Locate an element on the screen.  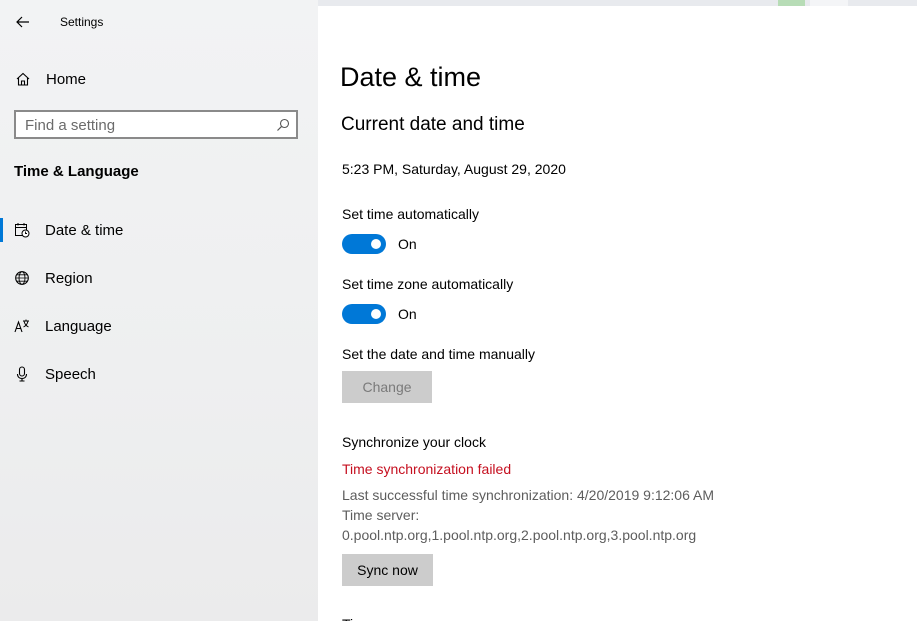
sidebar-item-label: Region is located at coordinates (69, 278).